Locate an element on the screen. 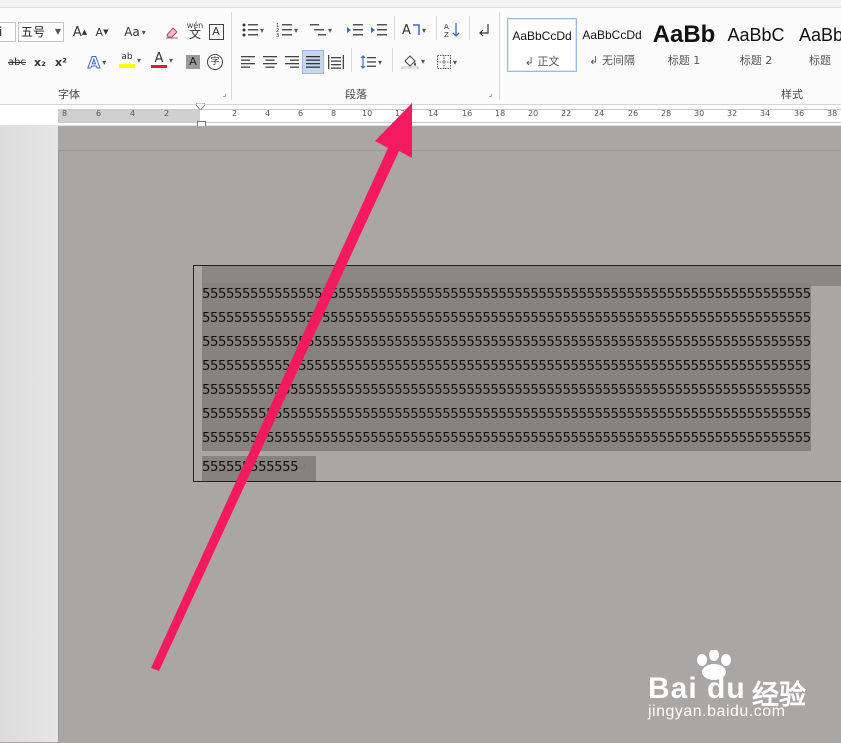 This screenshot has height=743, width=841. watermark-url: jingyan.baidu.com is located at coordinates (717, 711).